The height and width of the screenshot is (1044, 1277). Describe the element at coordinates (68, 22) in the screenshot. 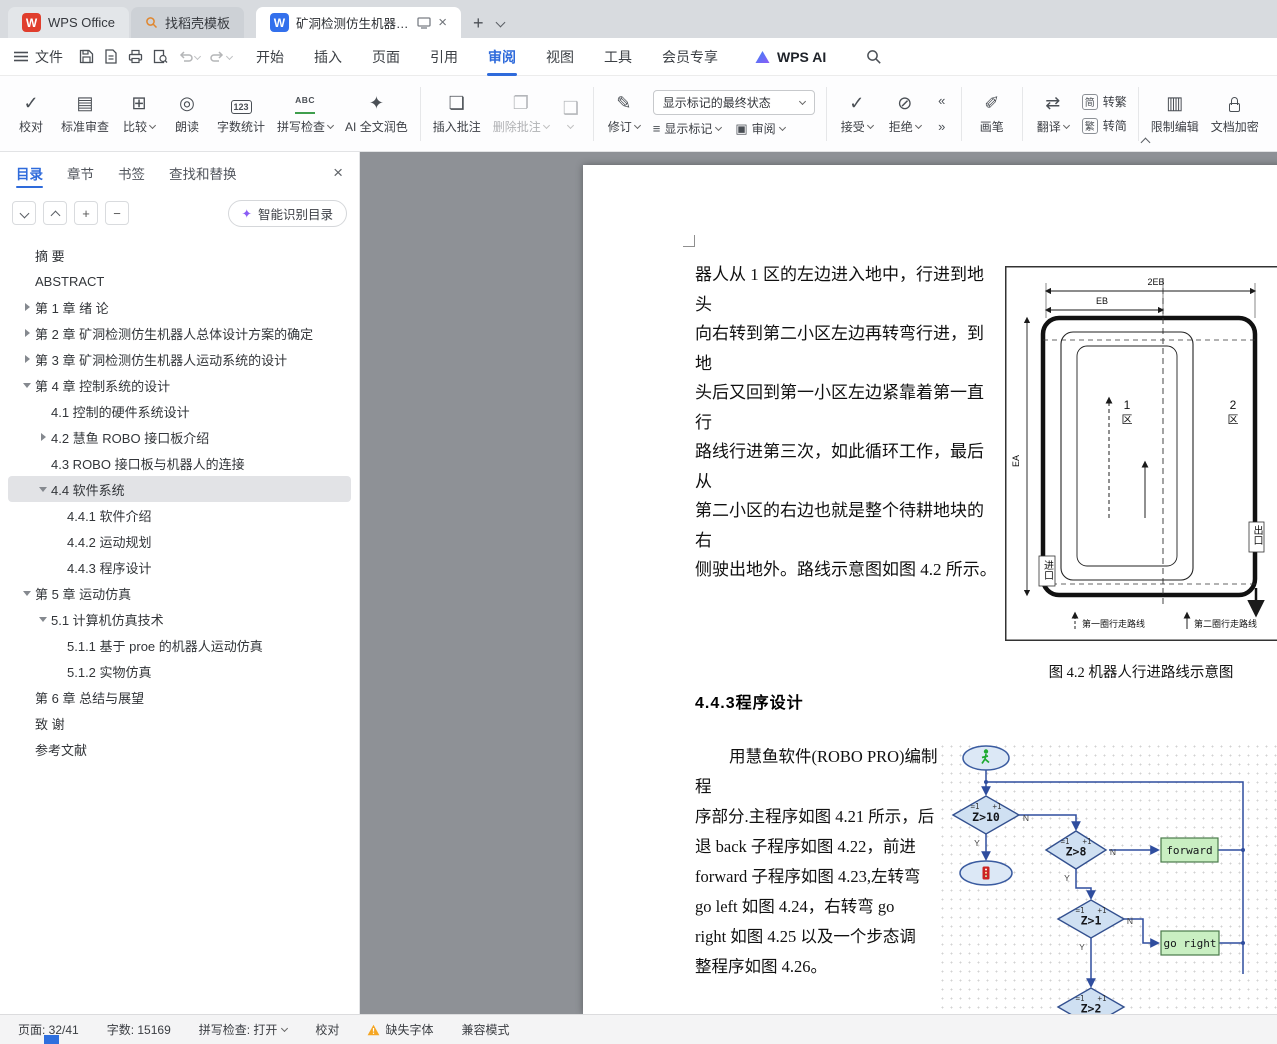

I see `wps-home-tab: W WPS Office` at that location.